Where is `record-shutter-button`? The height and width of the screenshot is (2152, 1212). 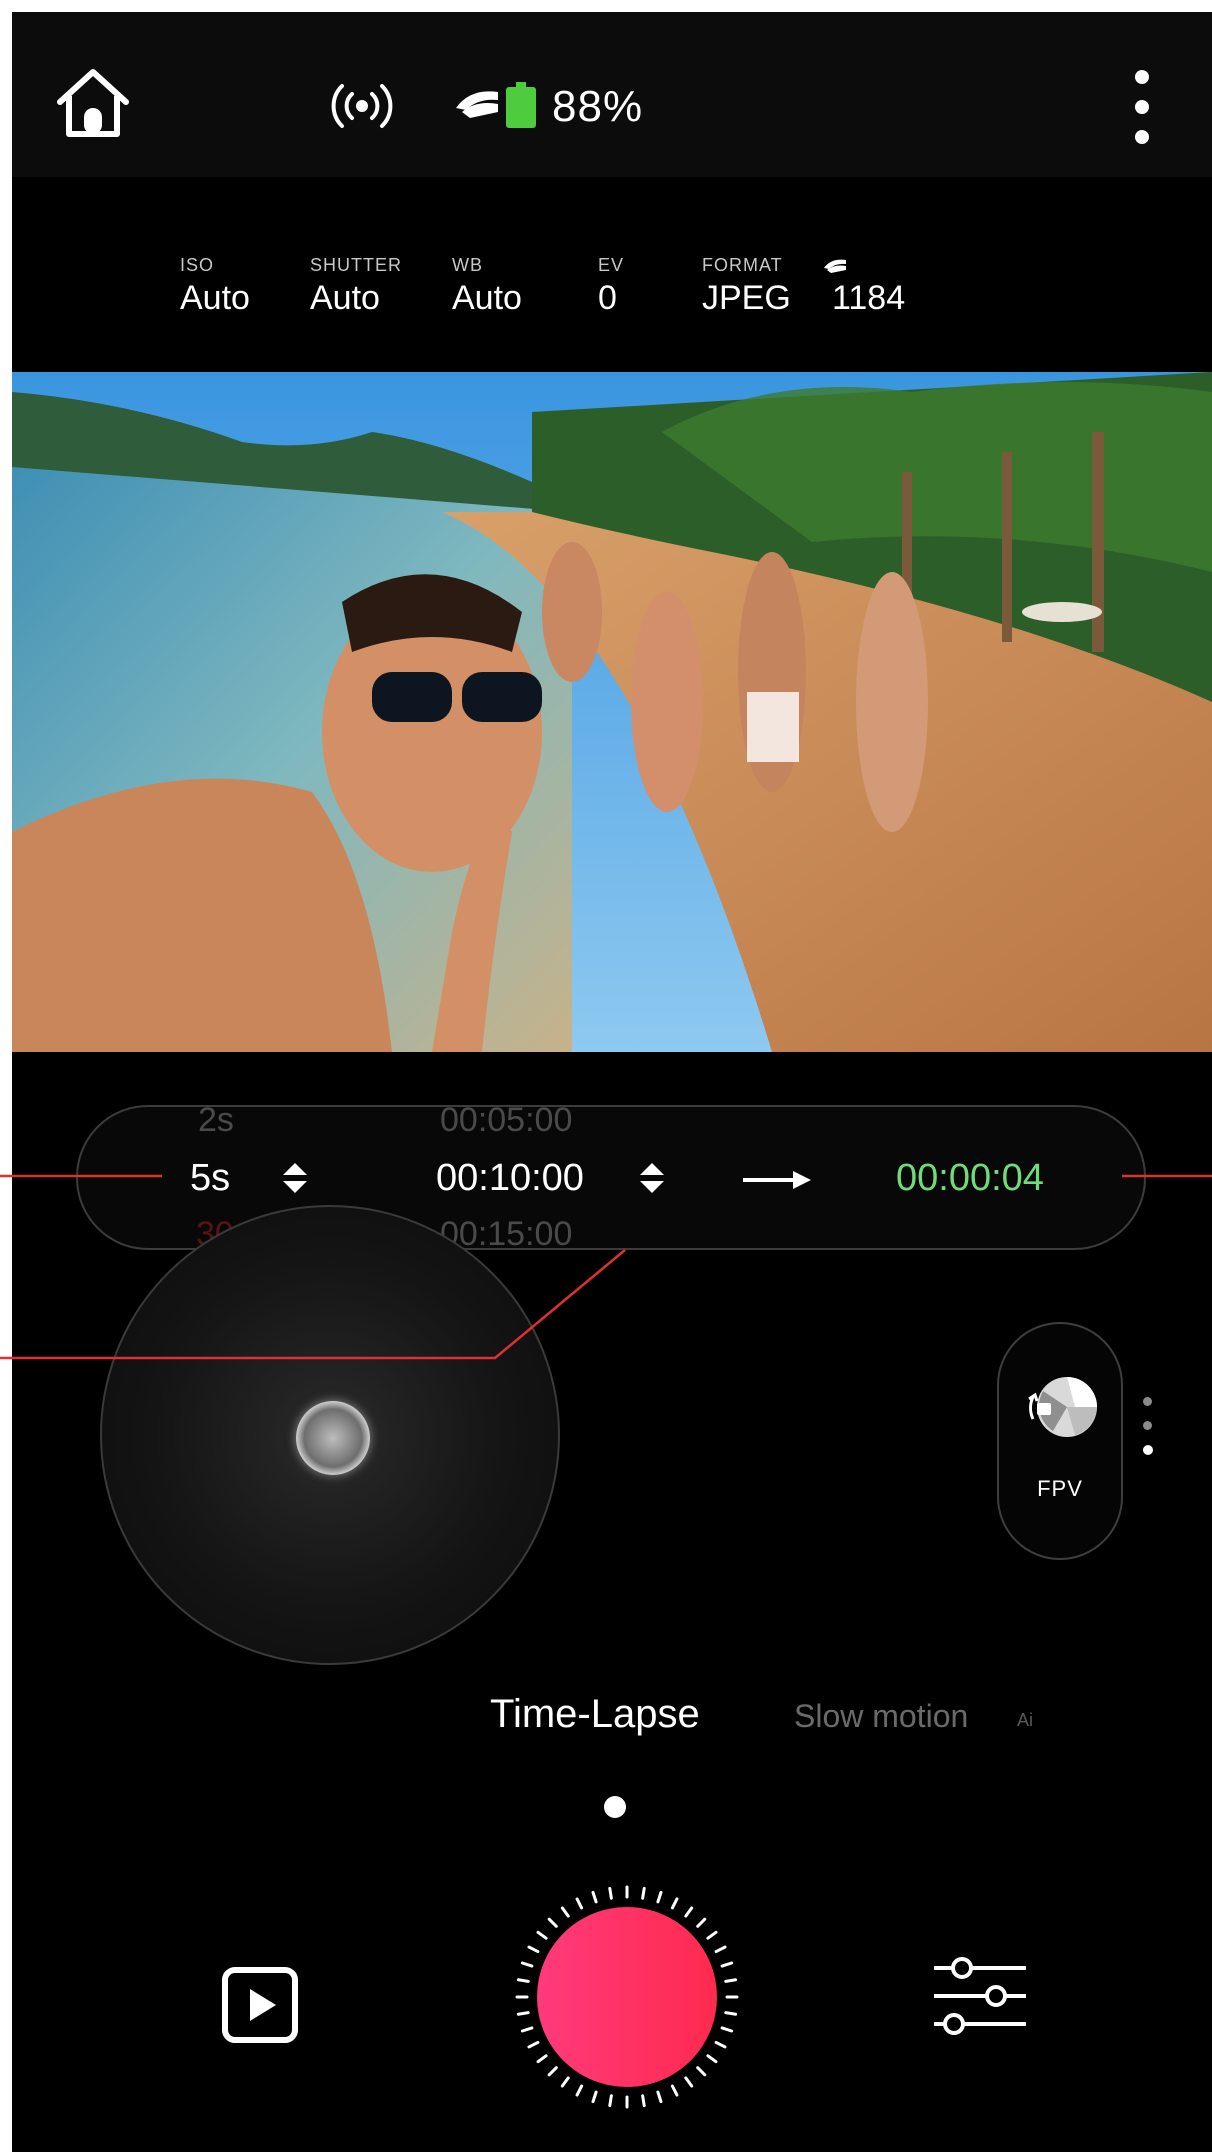 record-shutter-button is located at coordinates (627, 1997).